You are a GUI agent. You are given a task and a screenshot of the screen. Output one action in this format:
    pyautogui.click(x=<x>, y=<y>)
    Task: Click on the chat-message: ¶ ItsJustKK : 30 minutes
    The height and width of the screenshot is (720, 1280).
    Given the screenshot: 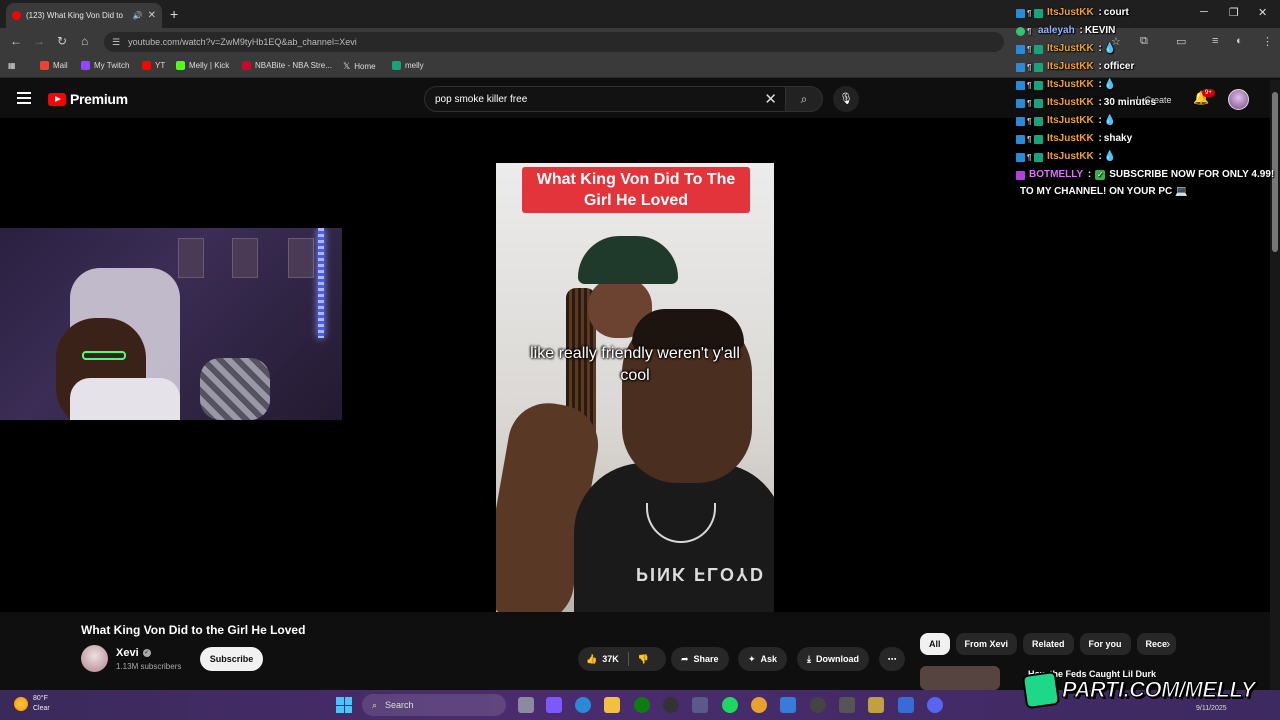 What is the action you would take?
    pyautogui.click(x=1147, y=103)
    